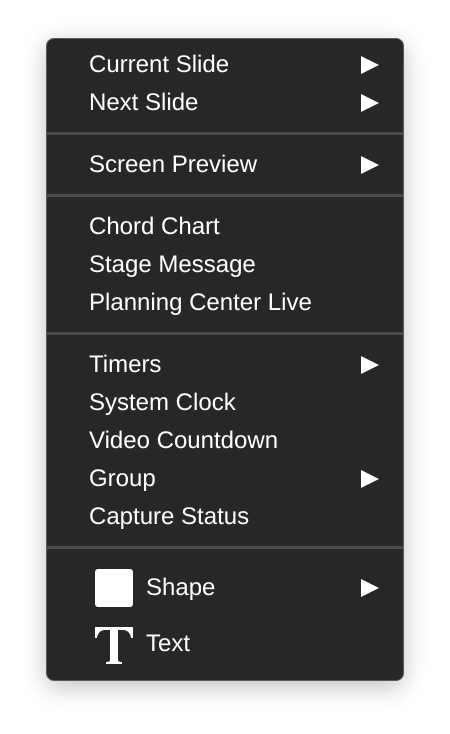 This screenshot has height=734, width=450. What do you see at coordinates (225, 517) in the screenshot?
I see `menu-item: Capture Status` at bounding box center [225, 517].